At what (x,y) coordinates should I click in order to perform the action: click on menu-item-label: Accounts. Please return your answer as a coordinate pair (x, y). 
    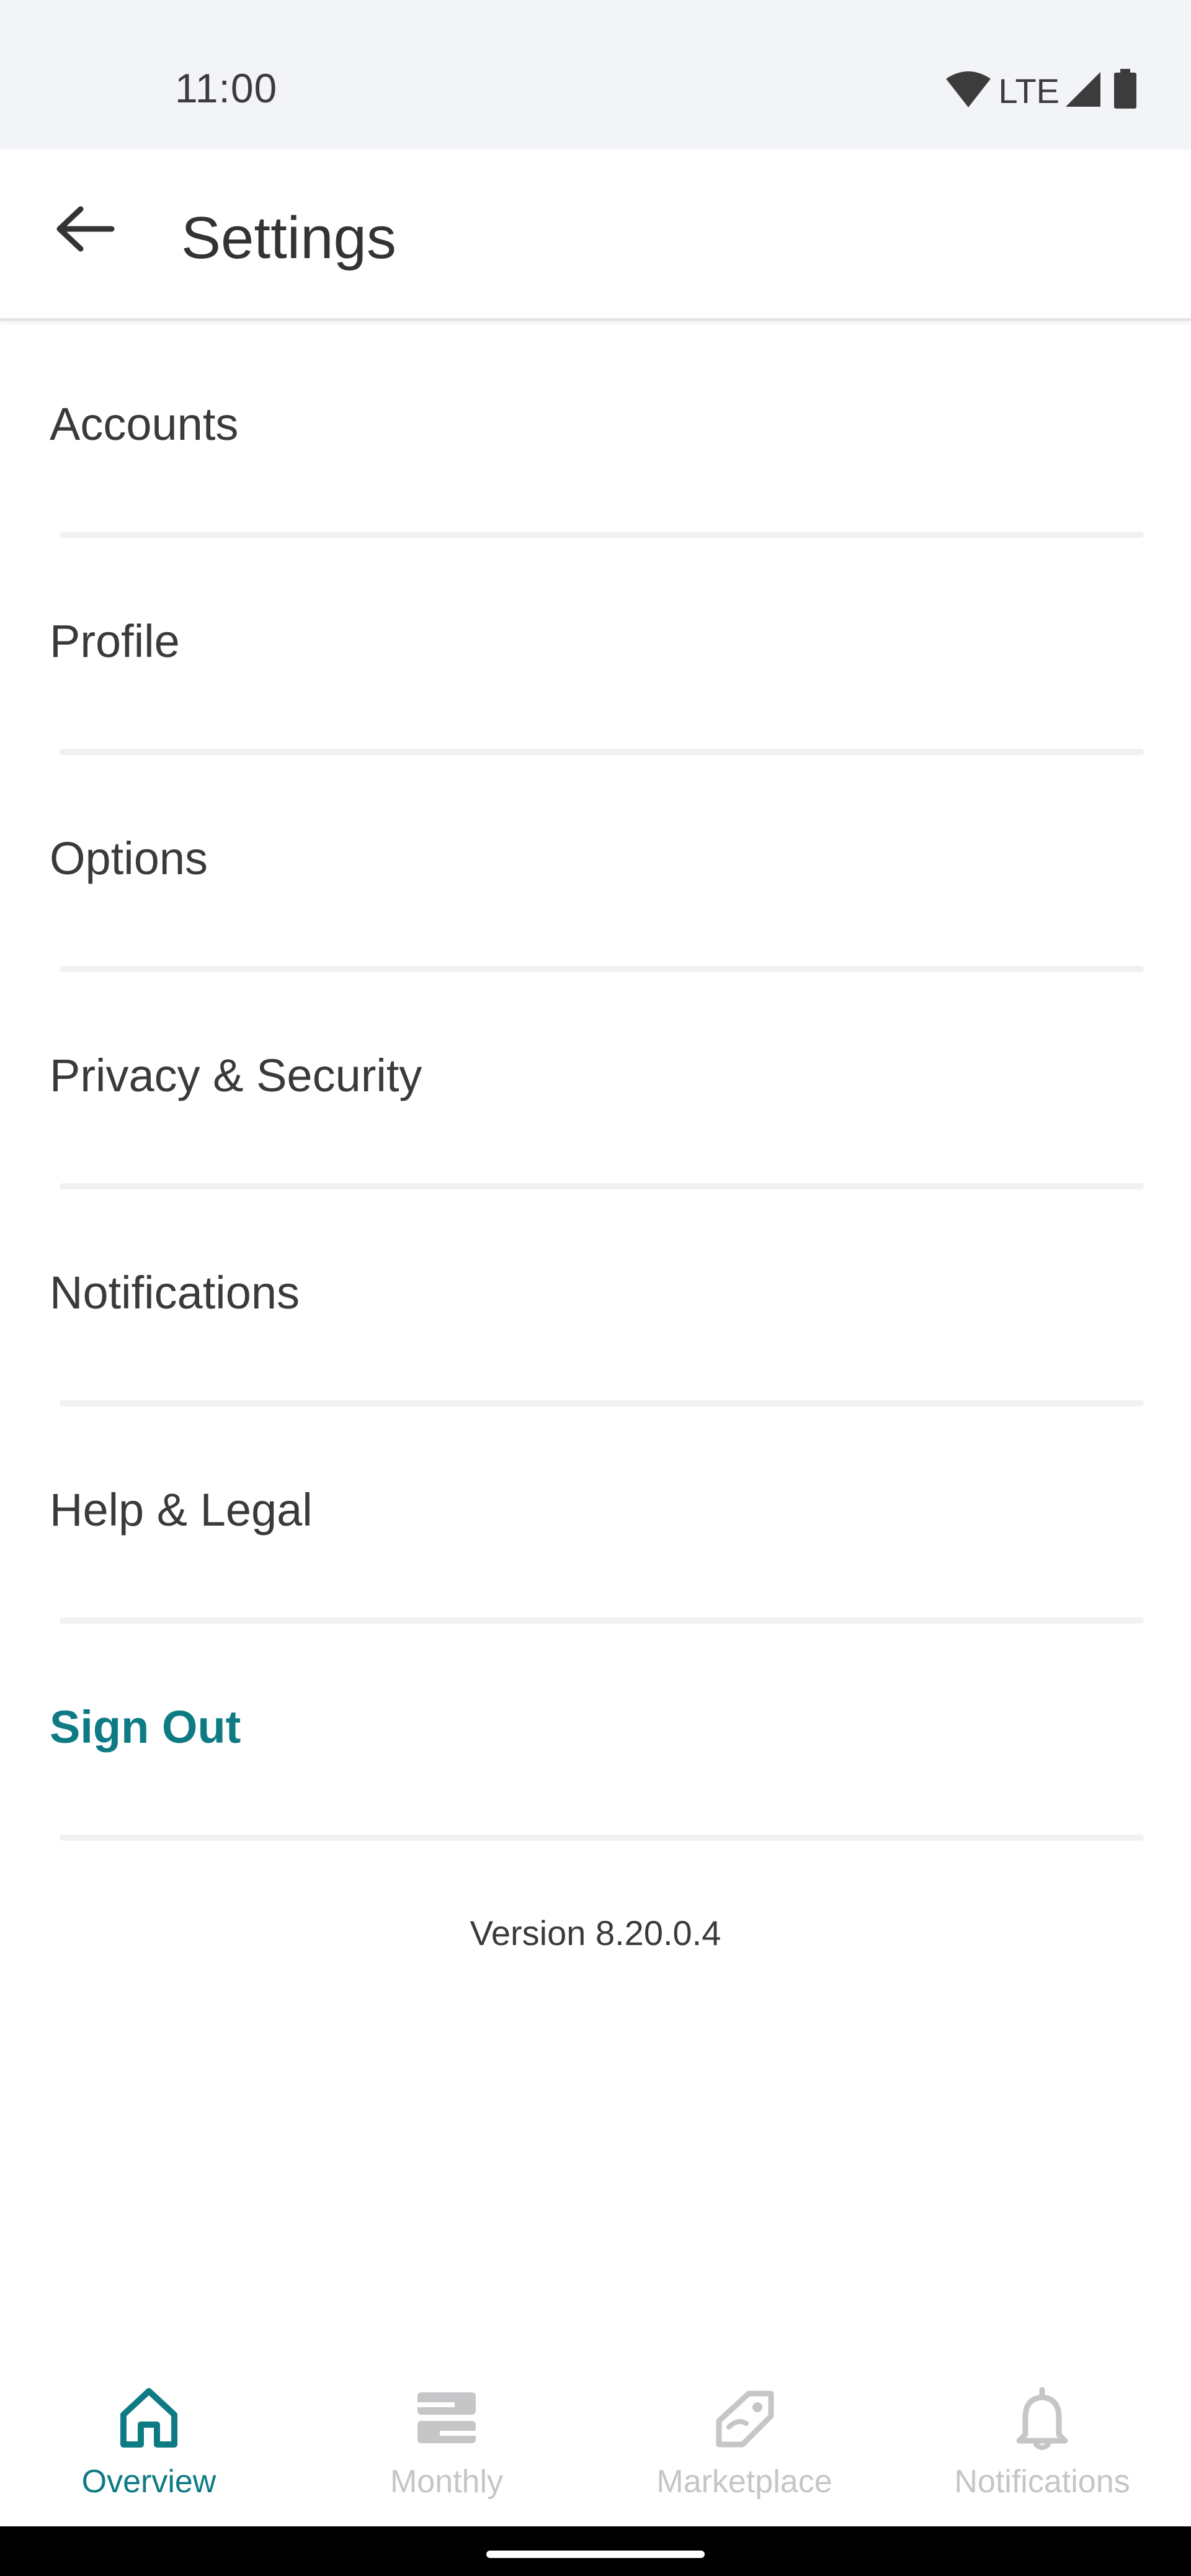
    Looking at the image, I should click on (144, 424).